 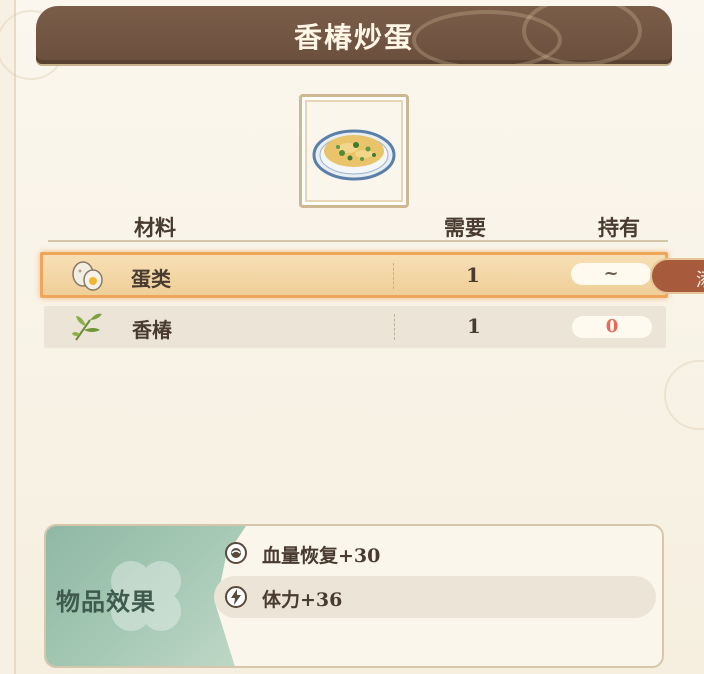 I want to click on owned-count: 0, so click(x=612, y=327).